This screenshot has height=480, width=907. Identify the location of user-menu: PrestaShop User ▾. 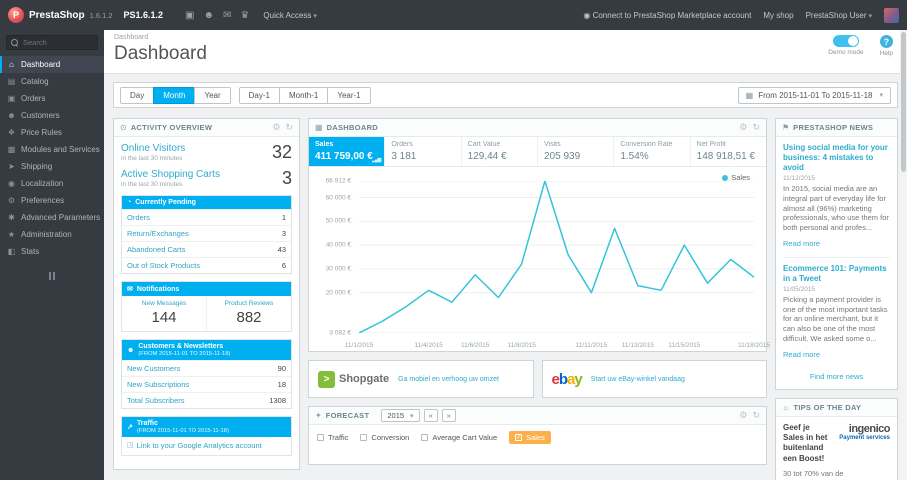
(839, 15).